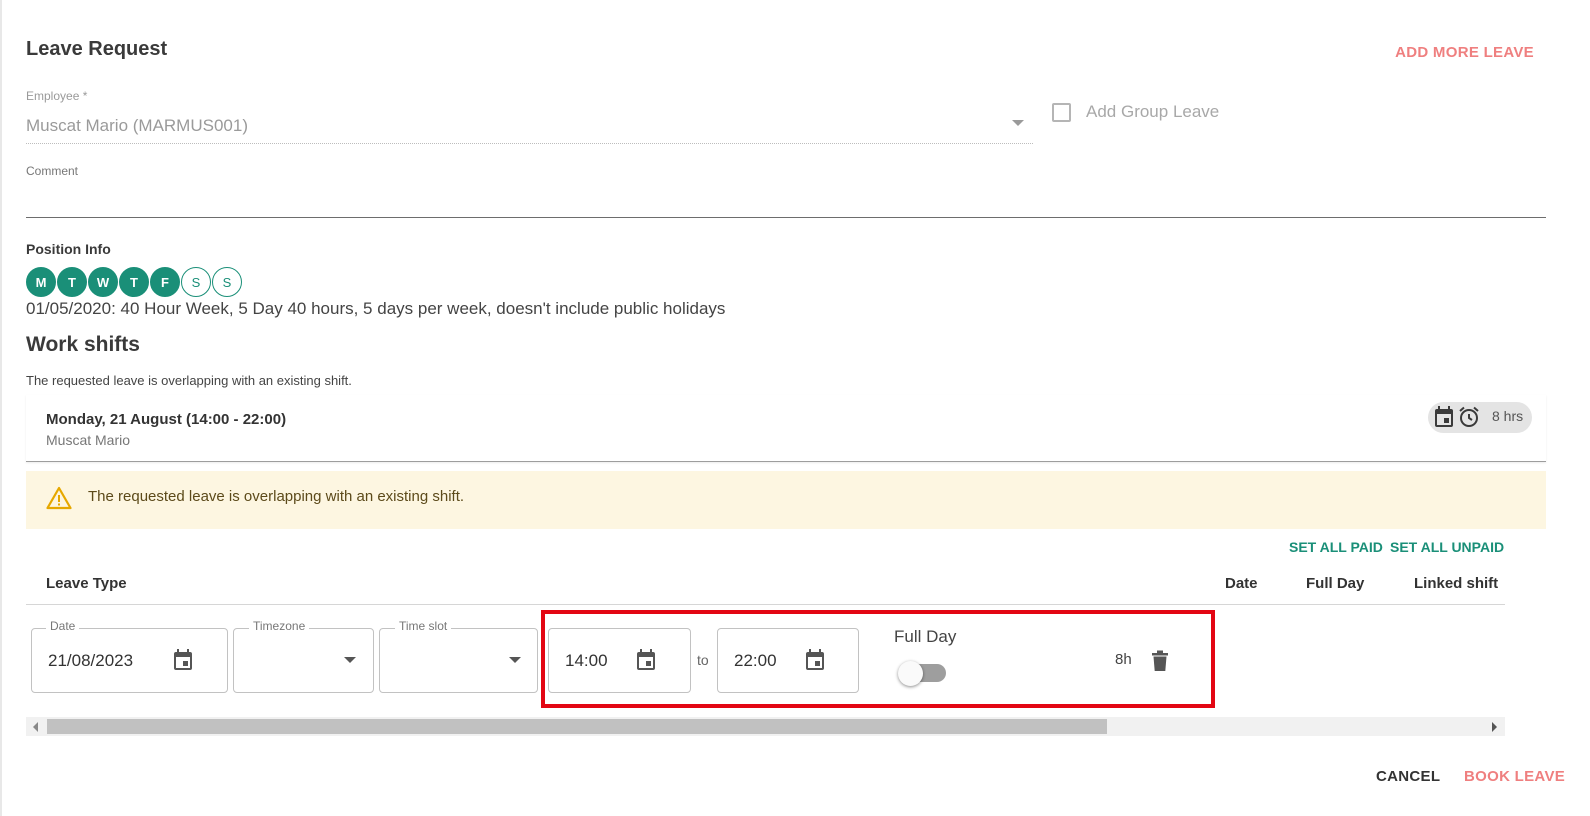 This screenshot has width=1590, height=816. I want to click on date-value: 21/08/2023, so click(90, 661).